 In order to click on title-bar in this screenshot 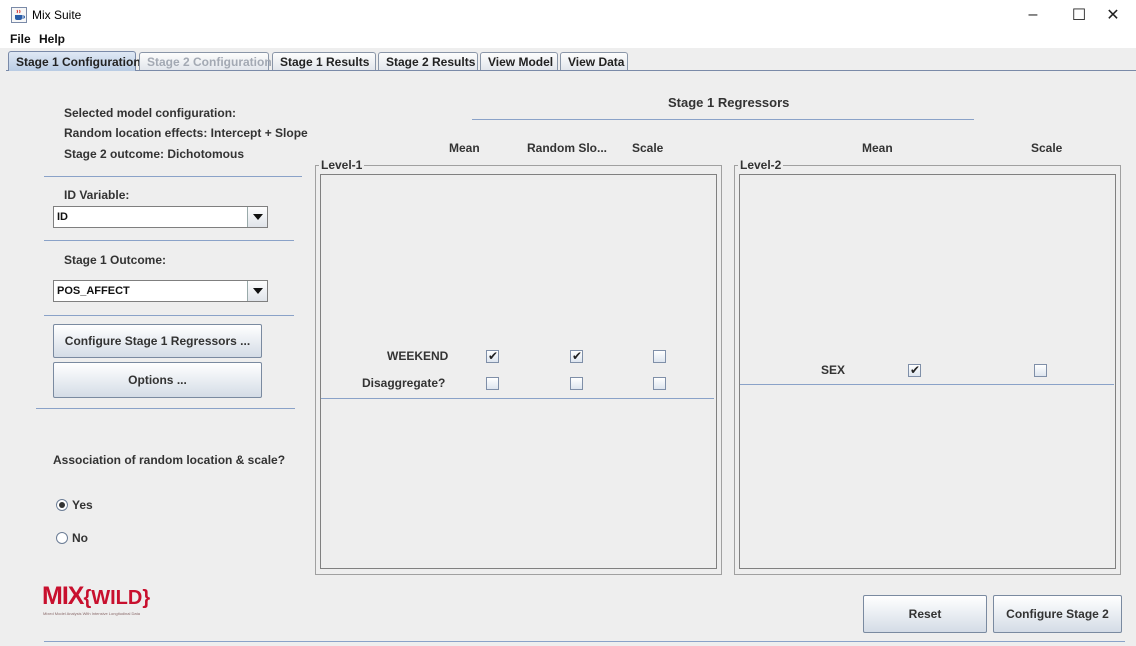, I will do `click(568, 15)`.